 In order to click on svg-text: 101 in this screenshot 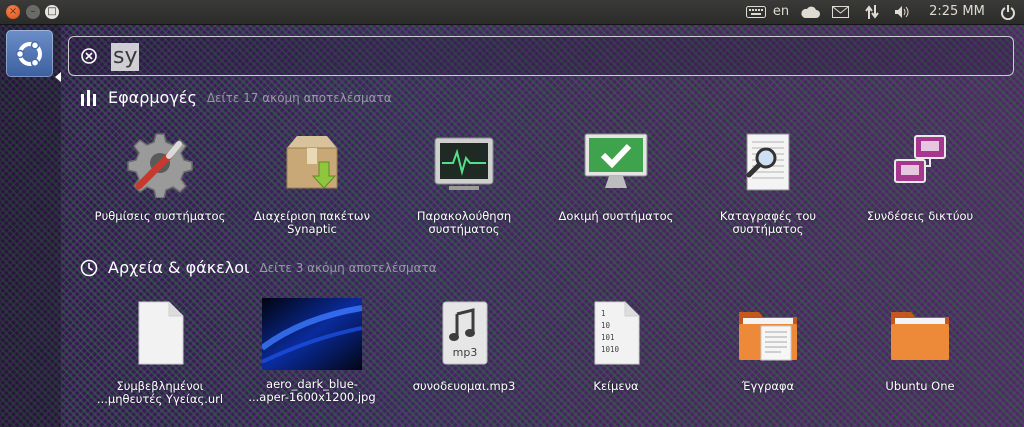, I will do `click(608, 337)`.